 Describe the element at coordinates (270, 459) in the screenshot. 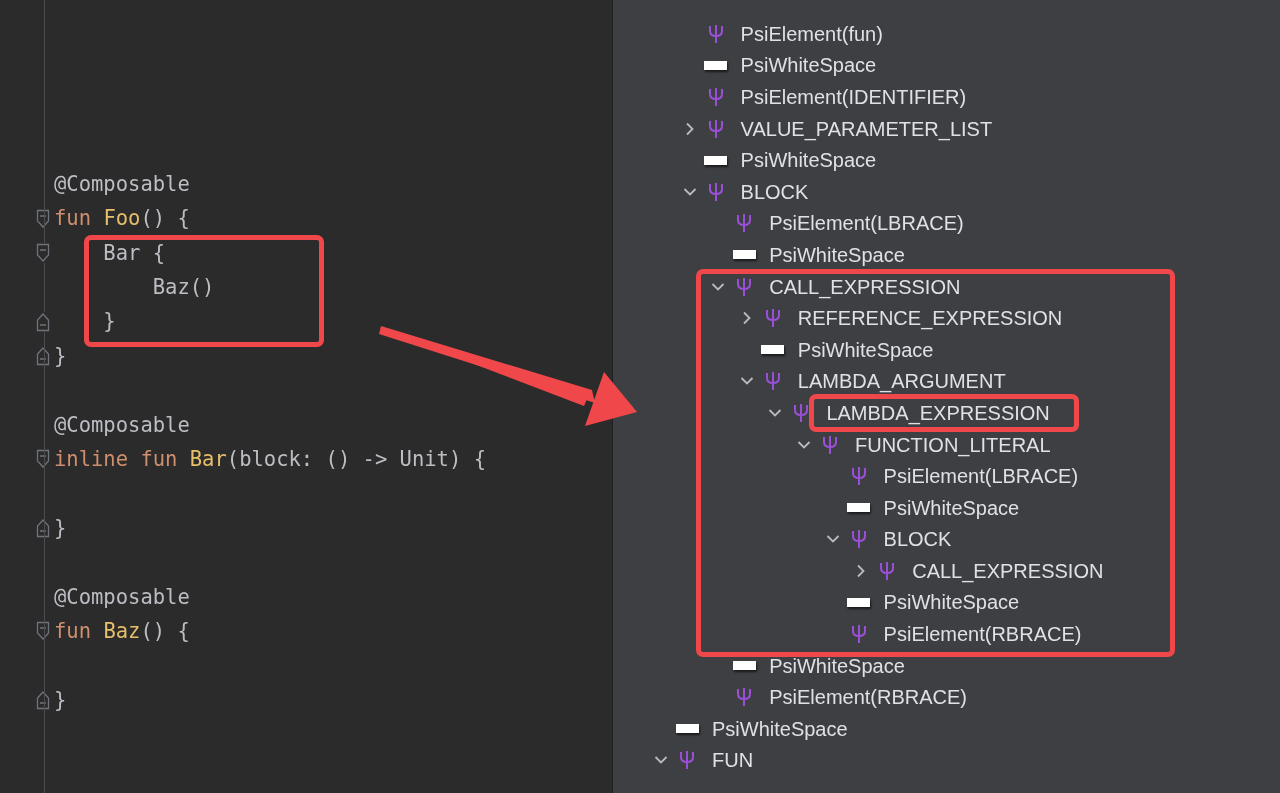

I see `code-line: inline fun Bar(block: () -> Unit) {` at that location.